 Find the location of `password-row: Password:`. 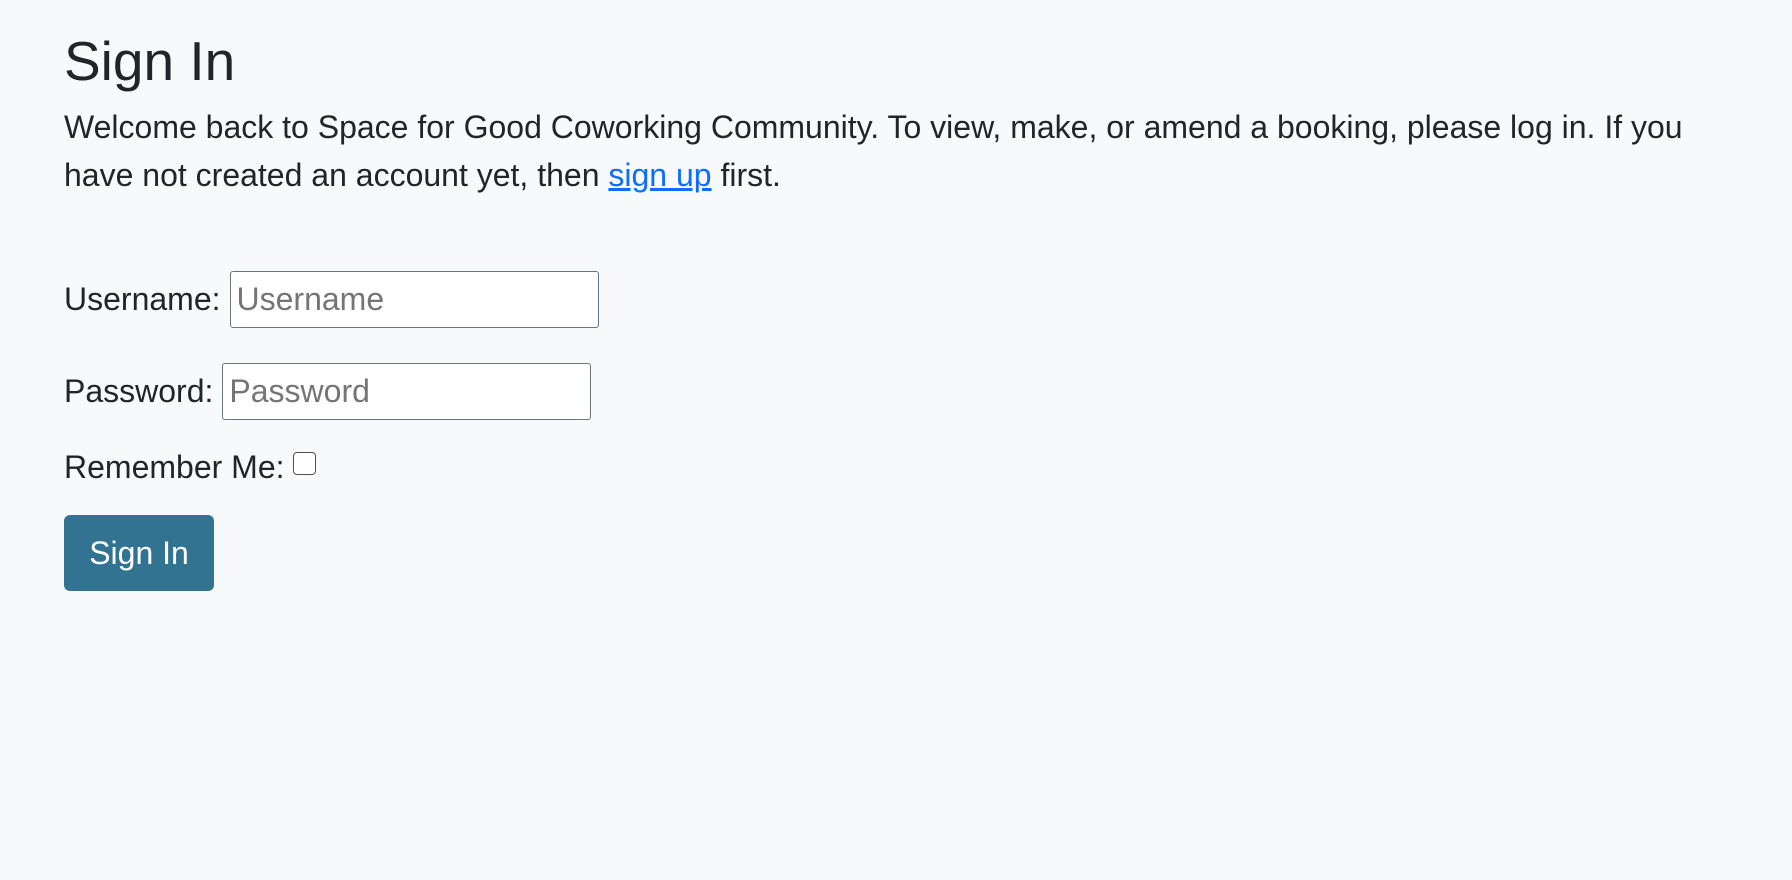

password-row: Password: is located at coordinates (896, 391).